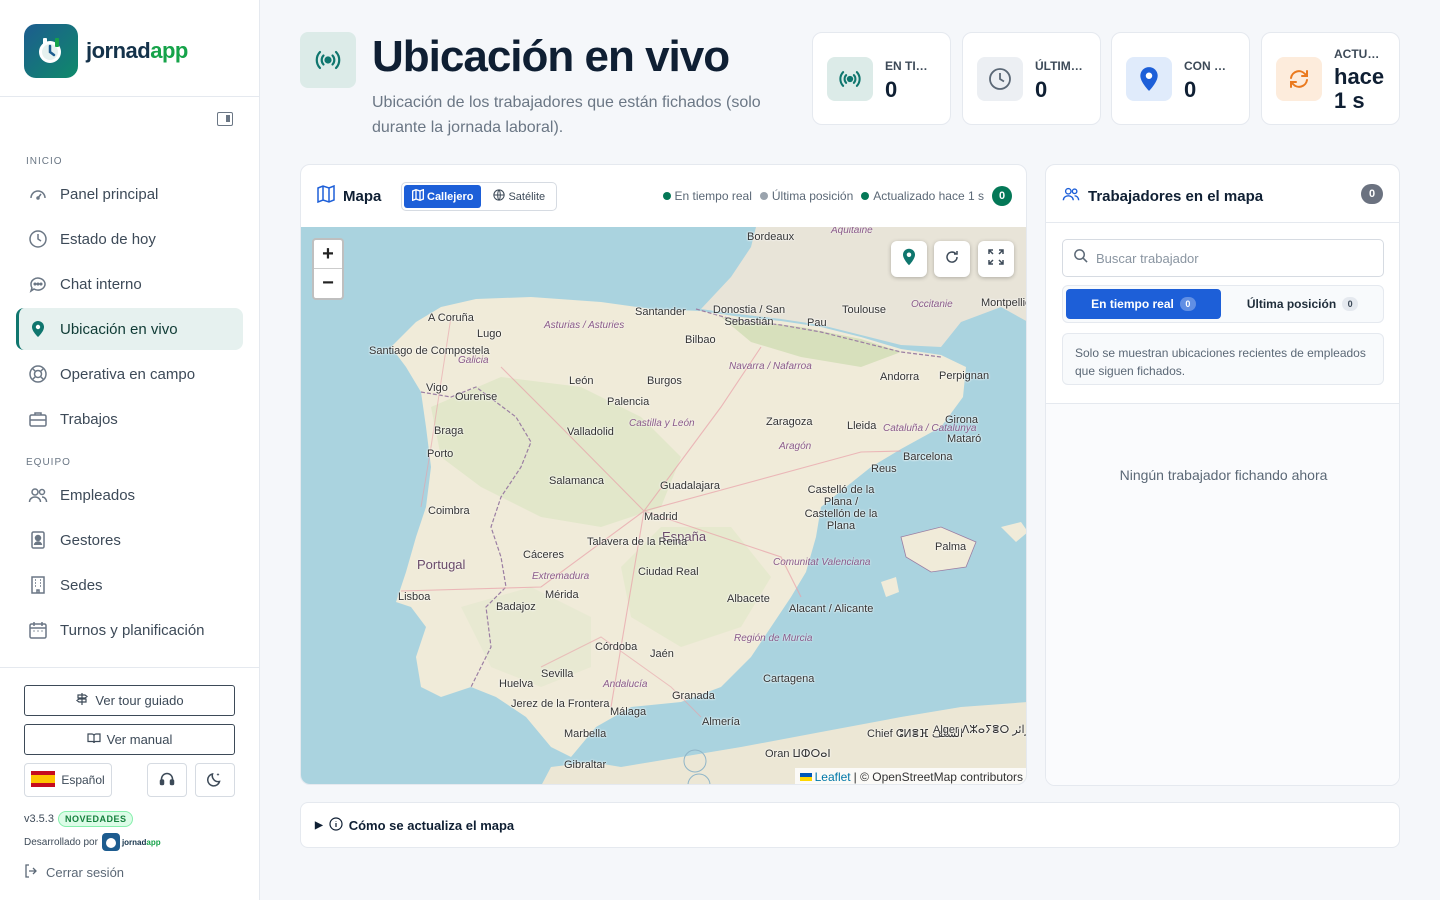 This screenshot has width=1440, height=900. I want to click on guided-tour-button: Ver tour guiado, so click(129, 700).